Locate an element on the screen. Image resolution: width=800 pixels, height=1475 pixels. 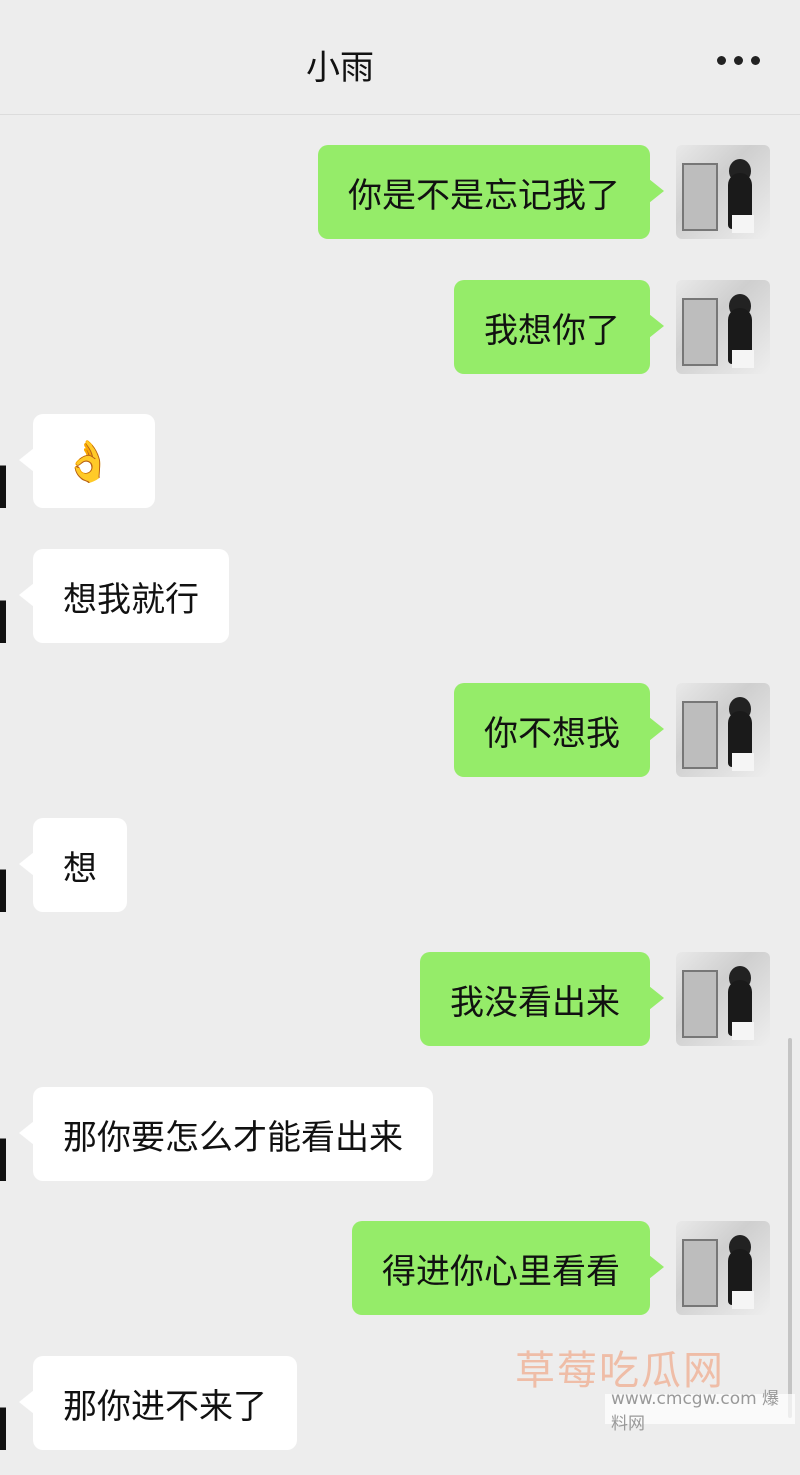
message-bubble-incoming: 想我就行 is located at coordinates (124, 596).